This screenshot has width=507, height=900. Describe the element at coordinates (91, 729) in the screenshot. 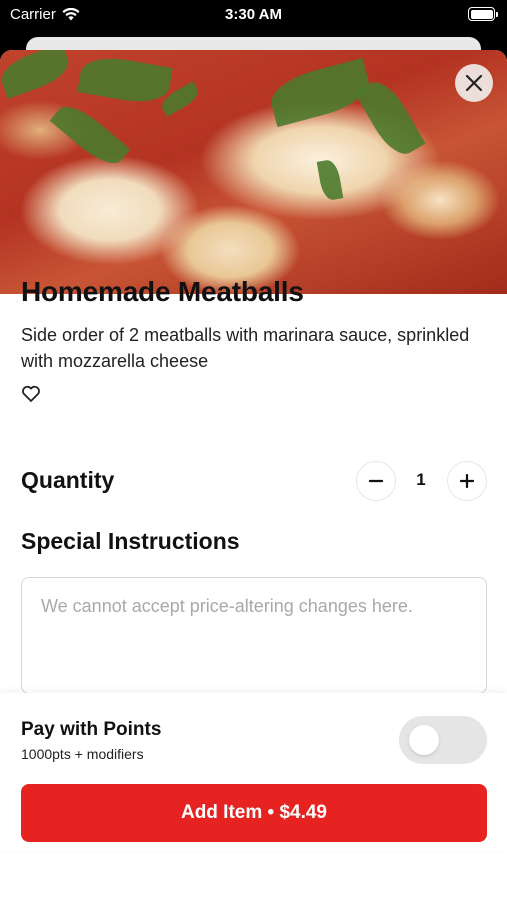

I see `pay-with-points-label: Pay with Points` at that location.